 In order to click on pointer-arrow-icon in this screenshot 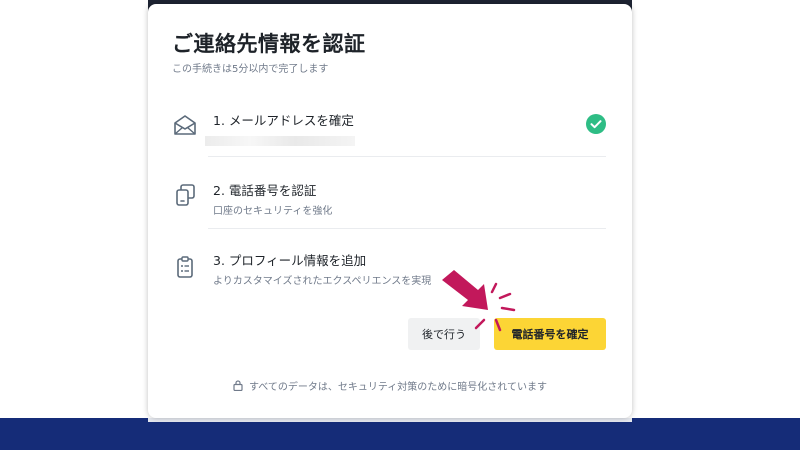, I will do `click(485, 305)`.